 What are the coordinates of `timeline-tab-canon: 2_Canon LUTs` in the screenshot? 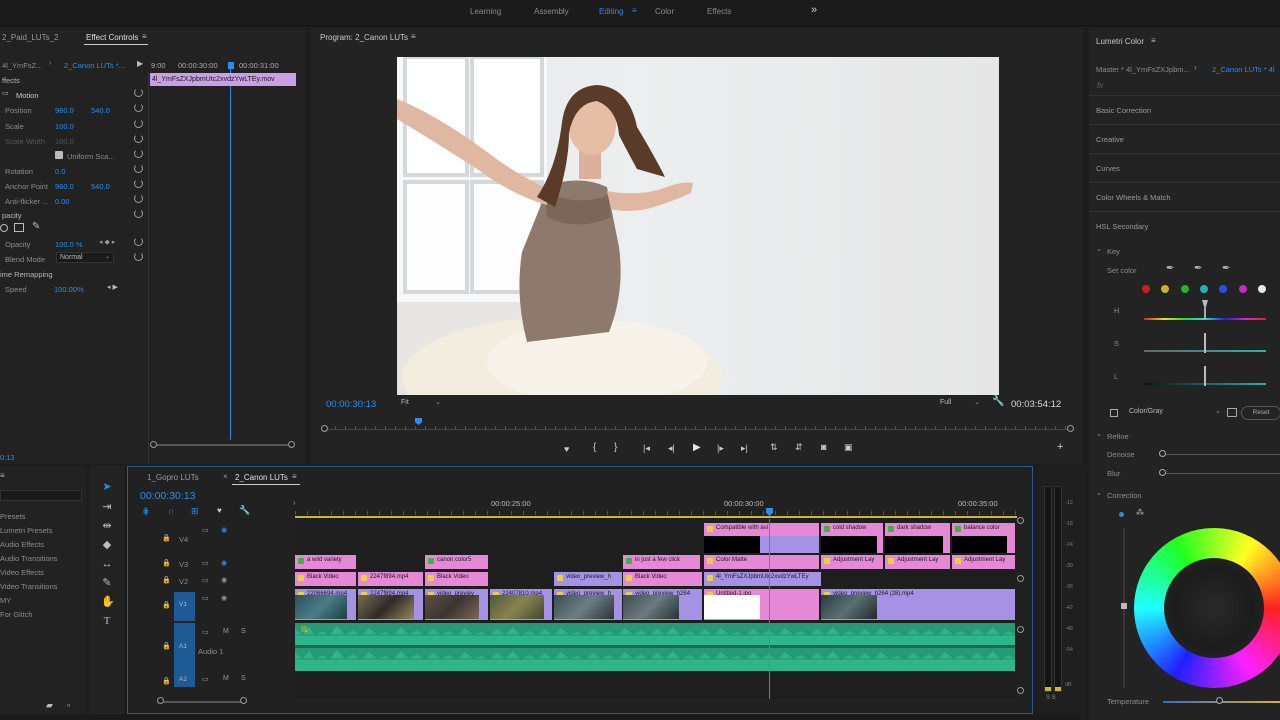 It's located at (261, 477).